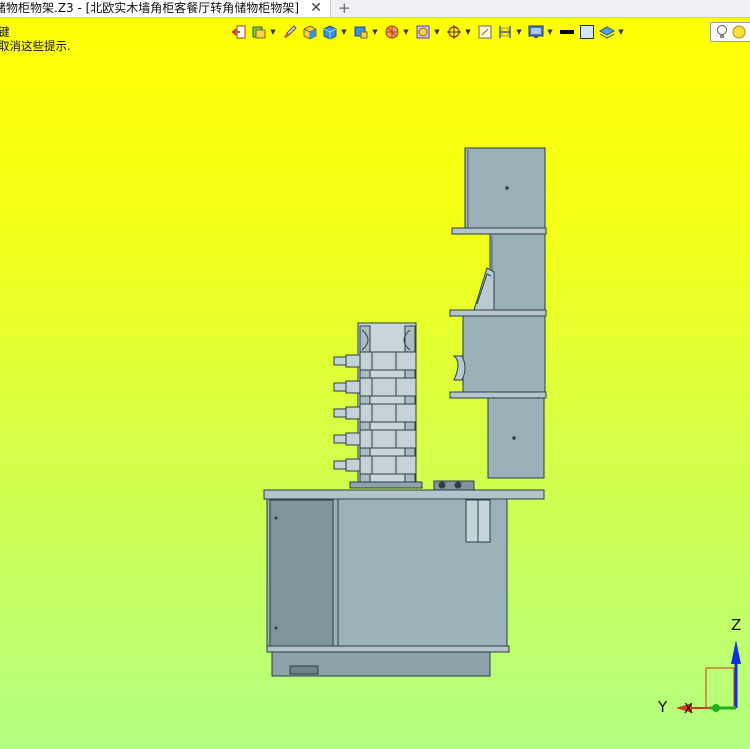 This screenshot has height=749, width=750. What do you see at coordinates (517, 273) in the screenshot?
I see `shelf-middle-box` at bounding box center [517, 273].